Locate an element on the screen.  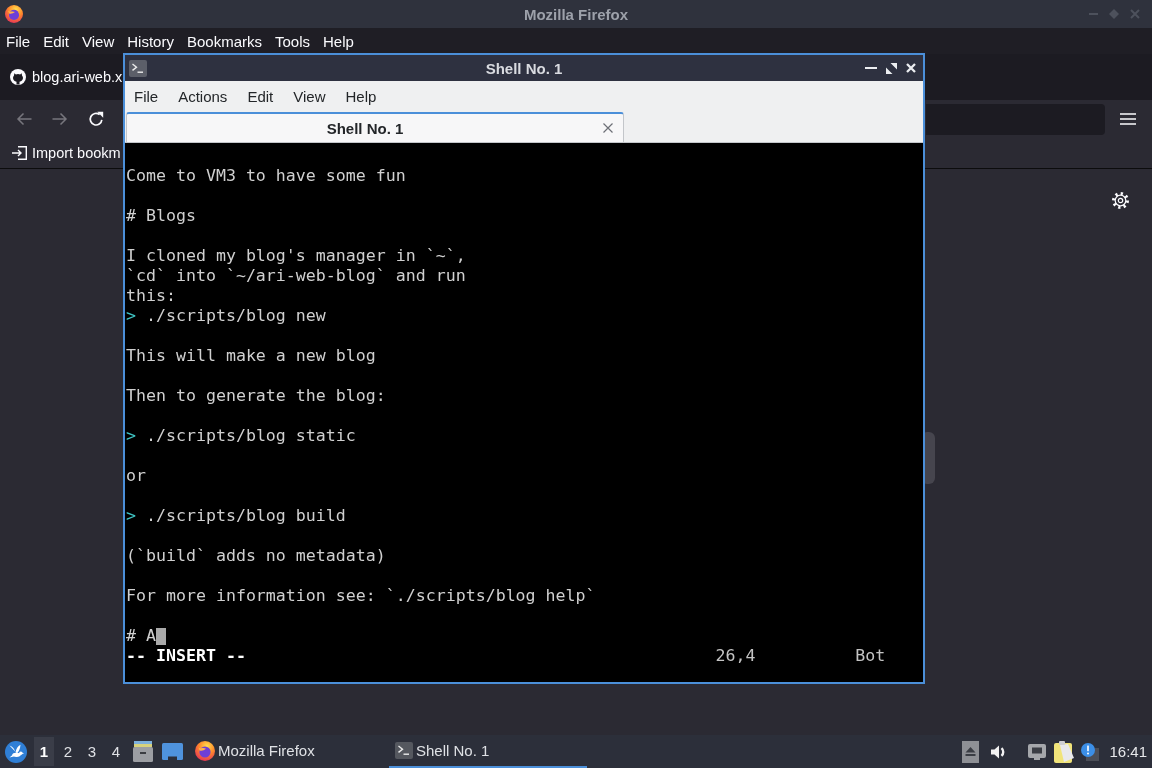
terminal-line: This will make a new blog is located at coordinates (251, 356).